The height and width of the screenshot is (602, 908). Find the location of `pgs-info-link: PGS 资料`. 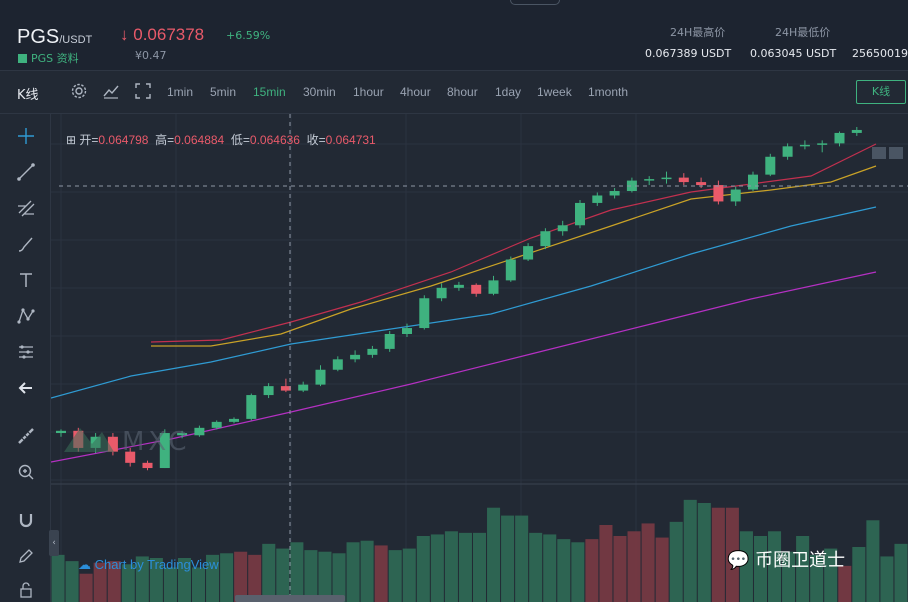

pgs-info-link: PGS 资料 is located at coordinates (48, 58).